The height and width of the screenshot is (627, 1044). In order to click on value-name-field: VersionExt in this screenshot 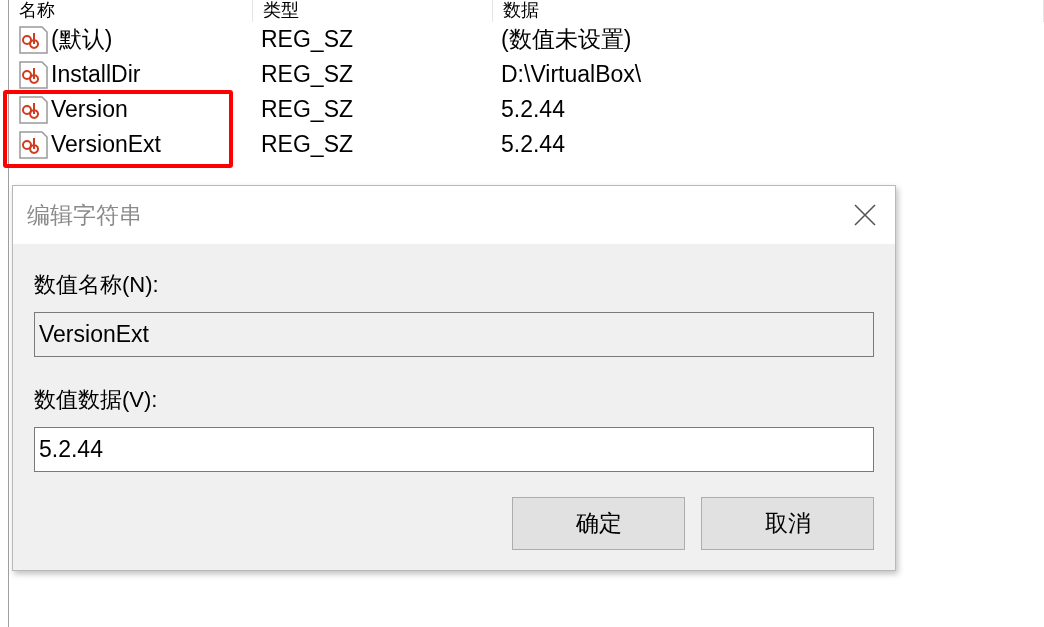, I will do `click(454, 334)`.